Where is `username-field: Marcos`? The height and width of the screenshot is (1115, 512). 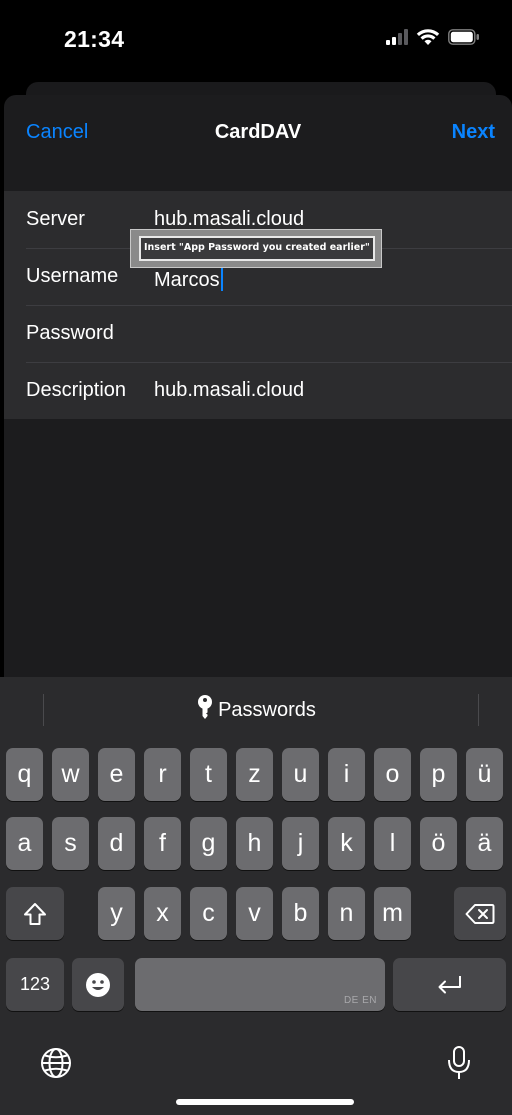
username-field: Marcos is located at coordinates (187, 280).